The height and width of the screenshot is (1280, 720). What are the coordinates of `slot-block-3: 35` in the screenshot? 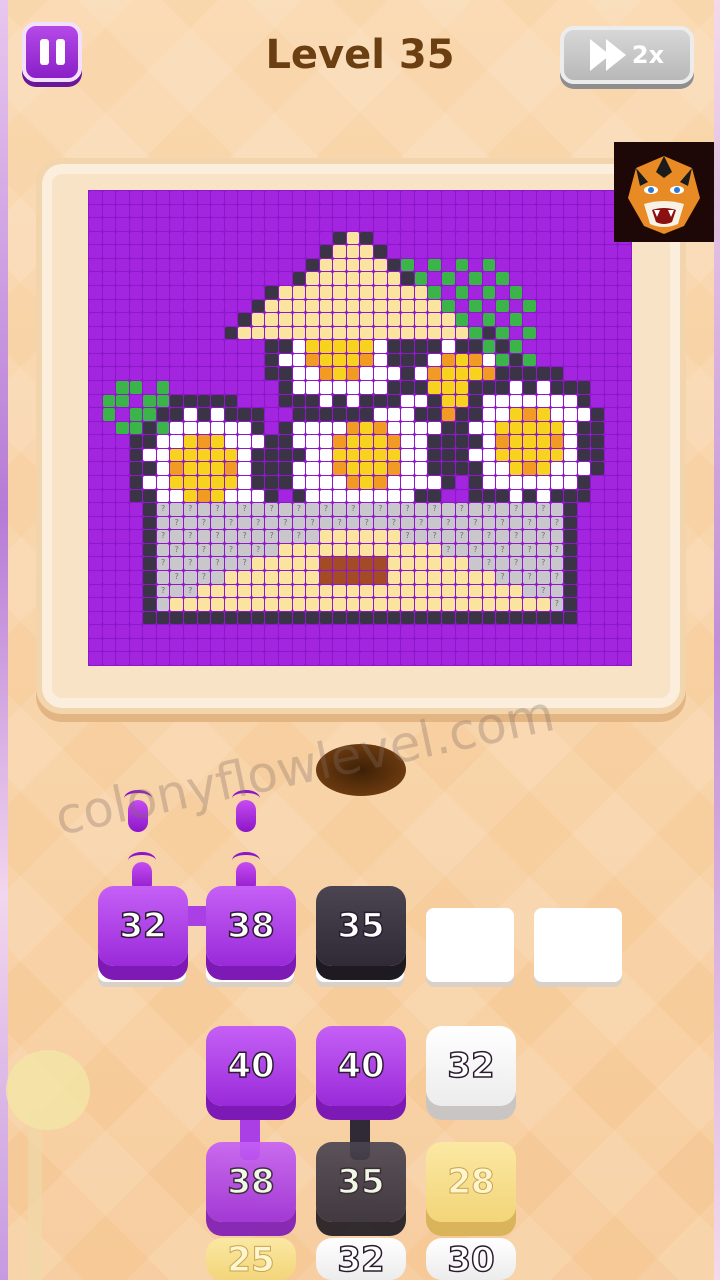 It's located at (361, 926).